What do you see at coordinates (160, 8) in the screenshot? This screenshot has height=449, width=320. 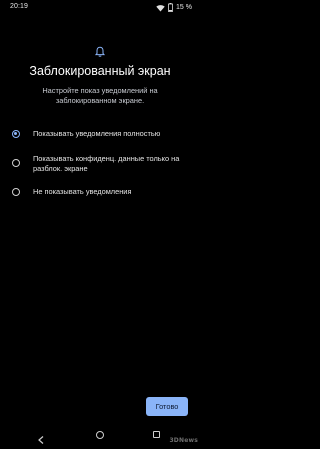 I see `wifi-icon` at bounding box center [160, 8].